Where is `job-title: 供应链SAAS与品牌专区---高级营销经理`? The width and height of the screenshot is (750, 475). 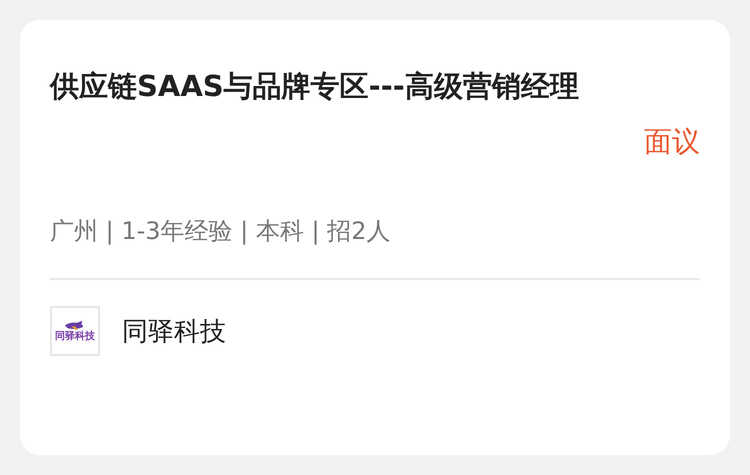
job-title: 供应链SAAS与品牌专区---高级营销经理 is located at coordinates (315, 86).